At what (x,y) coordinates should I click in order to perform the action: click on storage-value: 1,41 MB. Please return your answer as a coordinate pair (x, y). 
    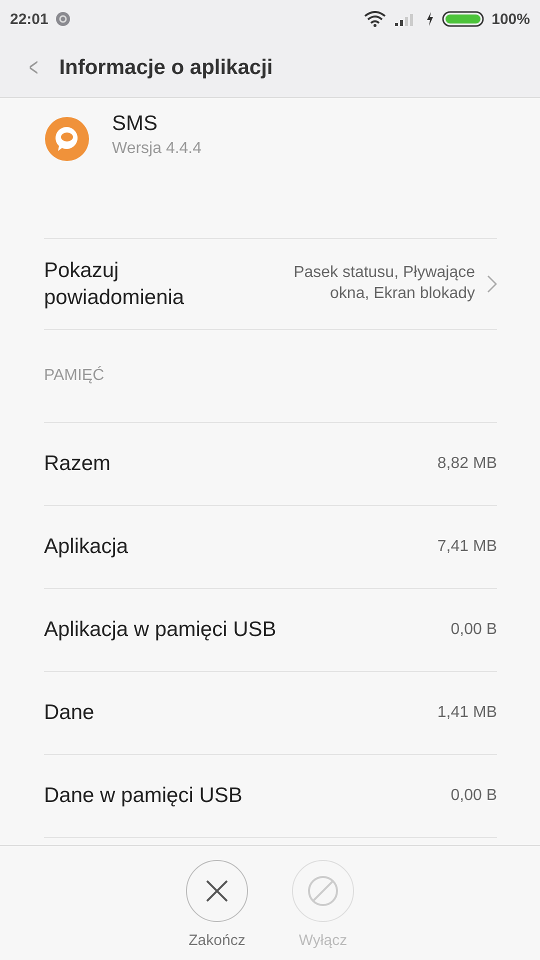
    Looking at the image, I should click on (467, 713).